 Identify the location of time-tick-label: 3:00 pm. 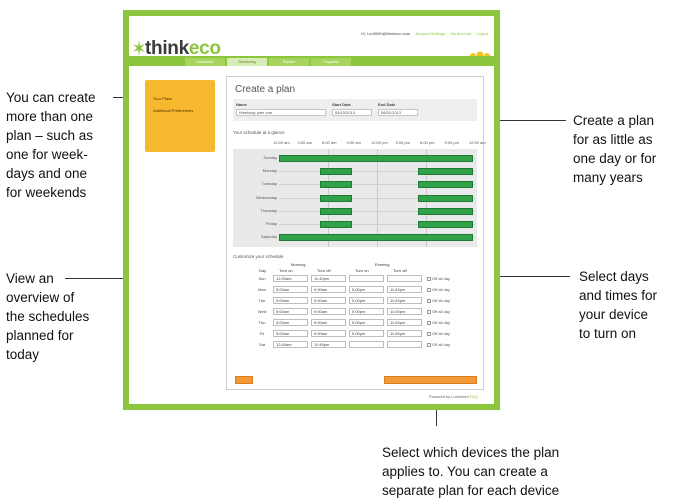
(402, 142).